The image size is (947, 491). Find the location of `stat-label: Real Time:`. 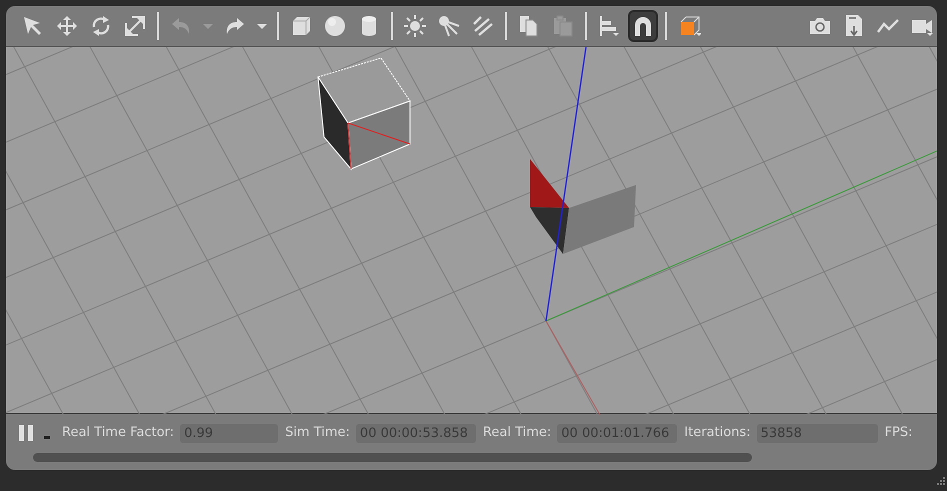

stat-label: Real Time: is located at coordinates (517, 433).